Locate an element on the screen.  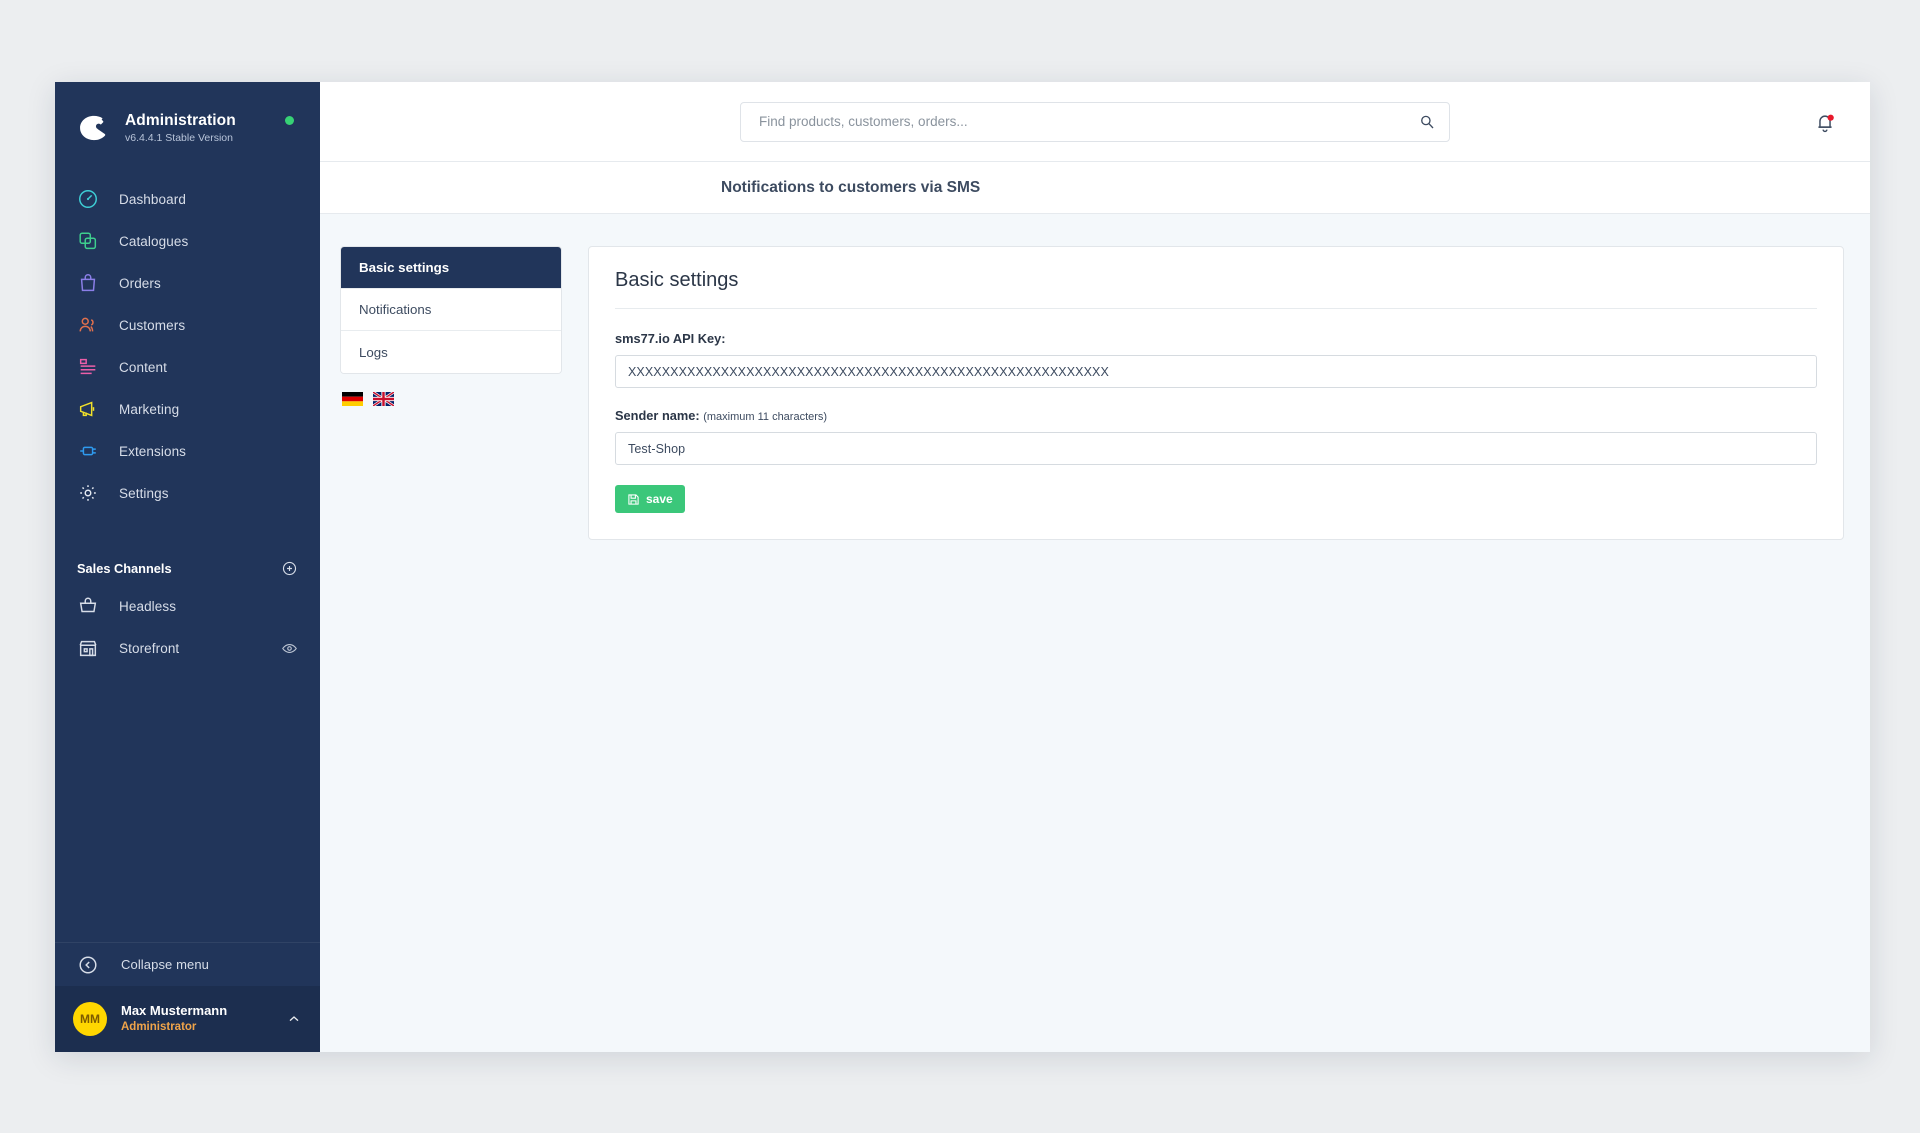
users-icon is located at coordinates (86, 324).